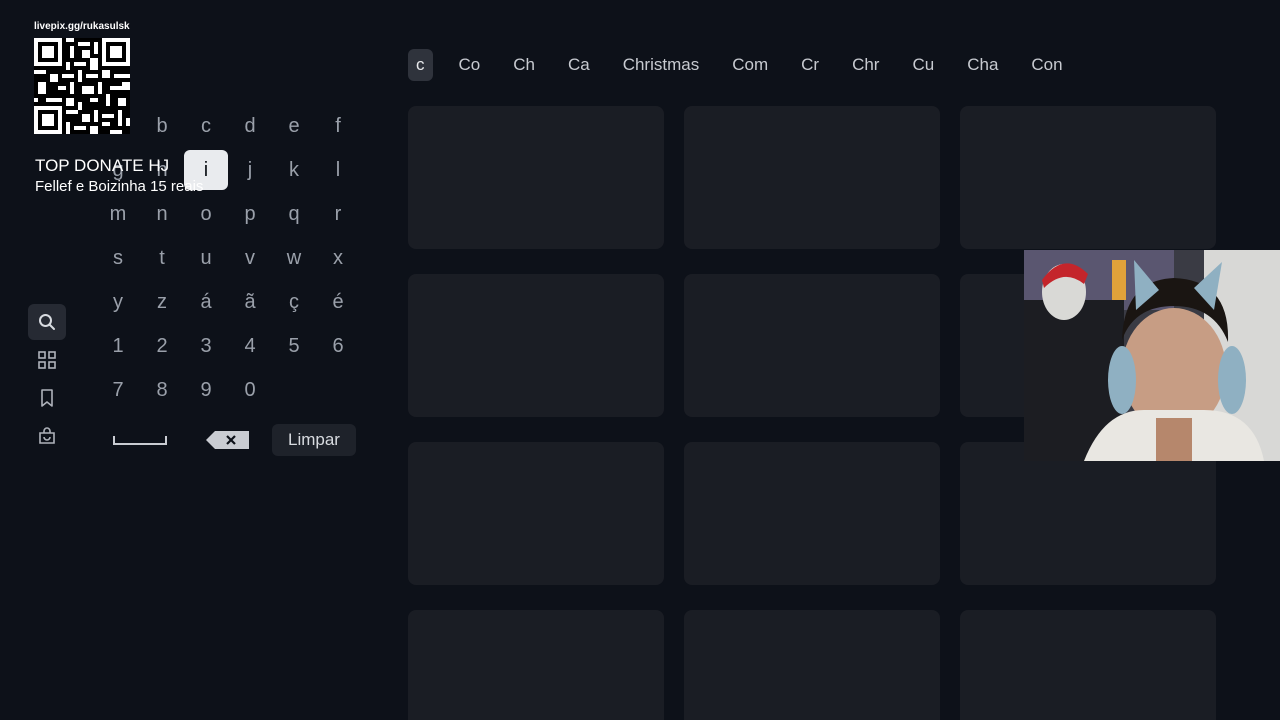 The height and width of the screenshot is (720, 1280). I want to click on key-6: 6, so click(338, 346).